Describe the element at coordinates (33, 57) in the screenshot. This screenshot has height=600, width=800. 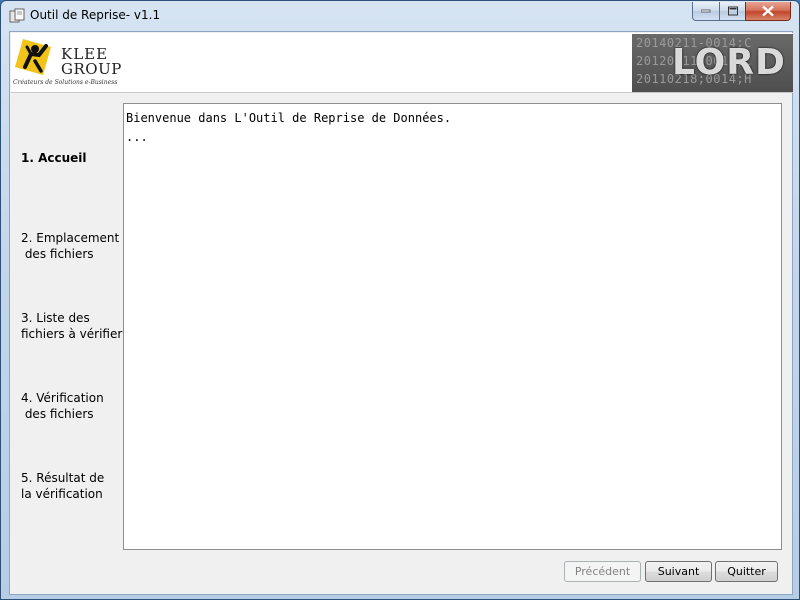
I see `klee-figure-icon` at that location.